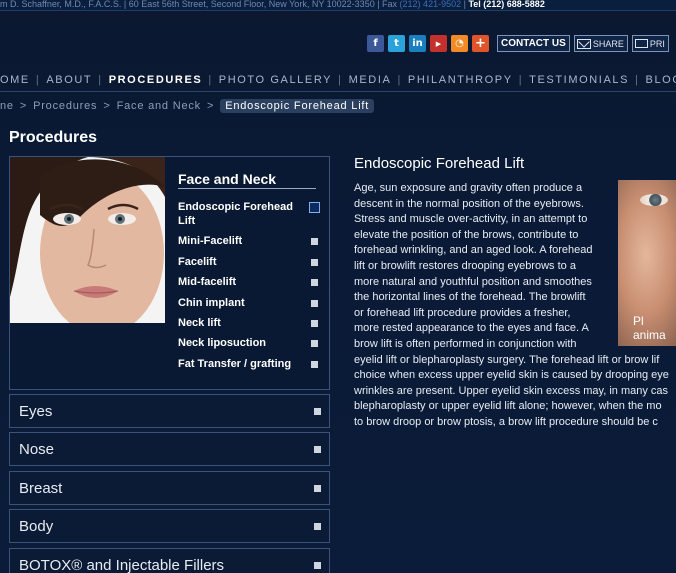 This screenshot has width=676, height=573. I want to click on list-item-label: Chin implant, so click(211, 302).